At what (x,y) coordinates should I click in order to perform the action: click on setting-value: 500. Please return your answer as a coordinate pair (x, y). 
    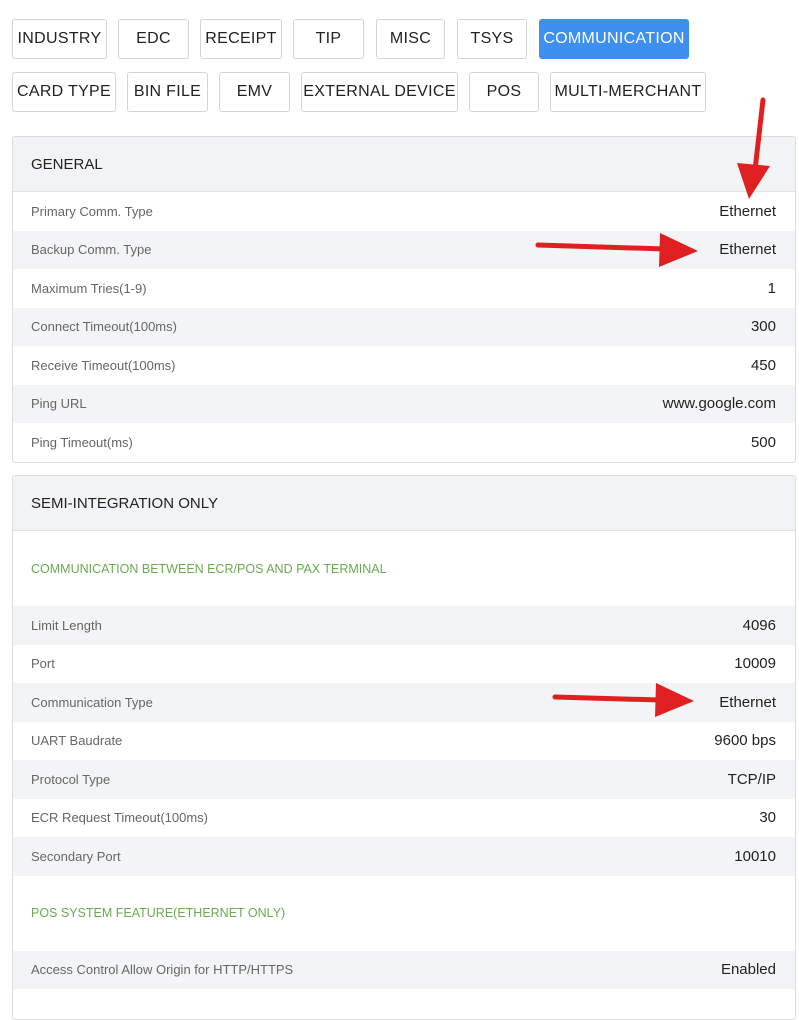
    Looking at the image, I should click on (763, 442).